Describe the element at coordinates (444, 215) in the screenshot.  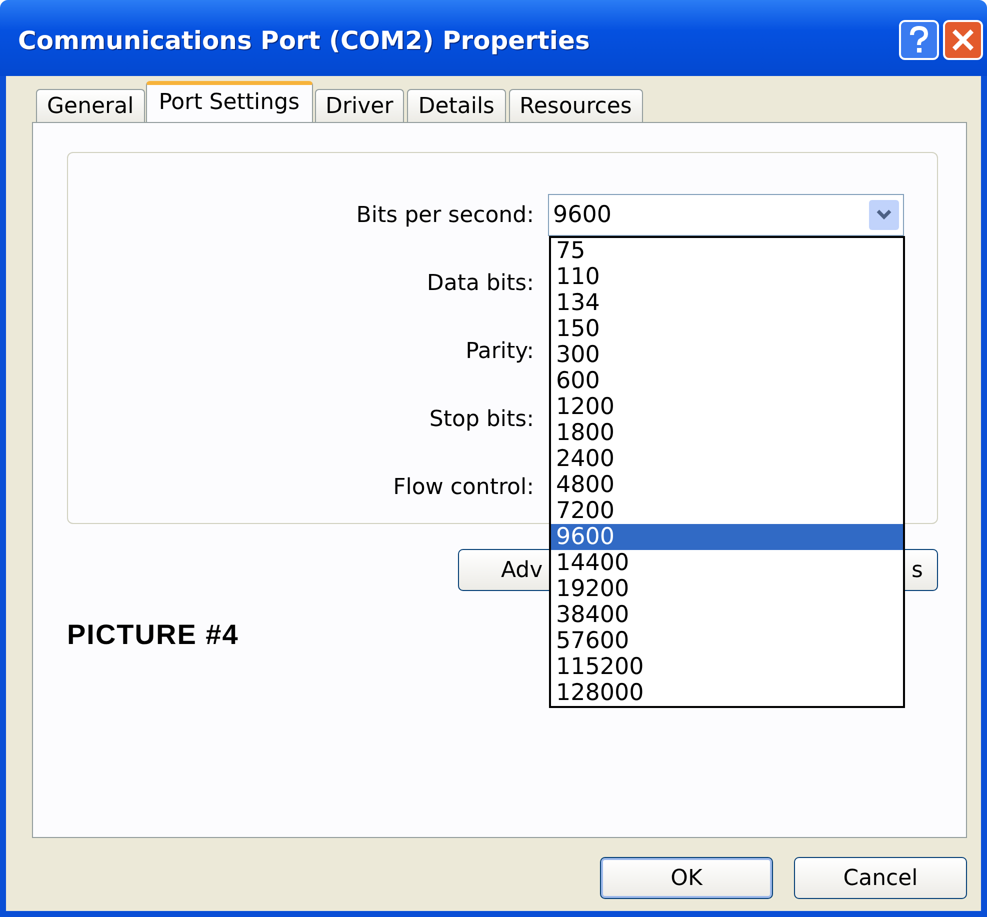
I see `setting-label: Bits per second:` at that location.